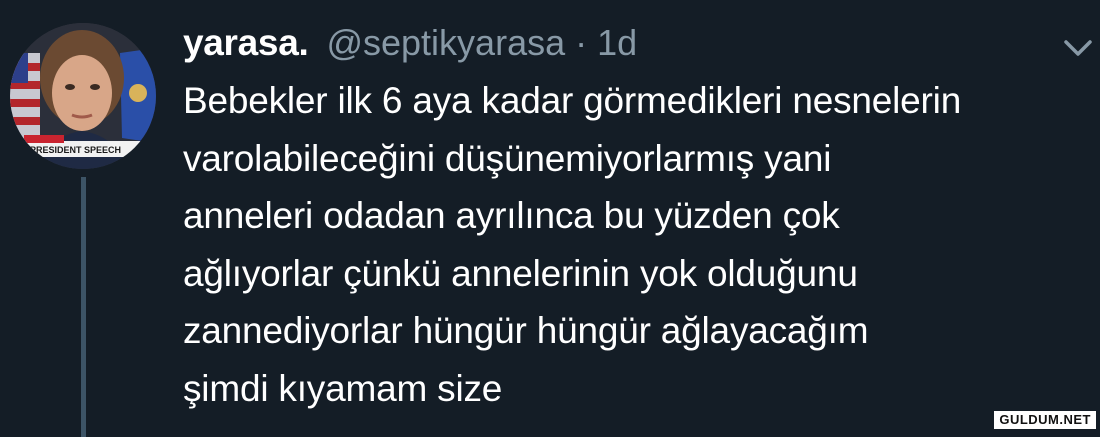 This screenshot has width=1100, height=437. Describe the element at coordinates (83, 307) in the screenshot. I see `thread-line` at that location.